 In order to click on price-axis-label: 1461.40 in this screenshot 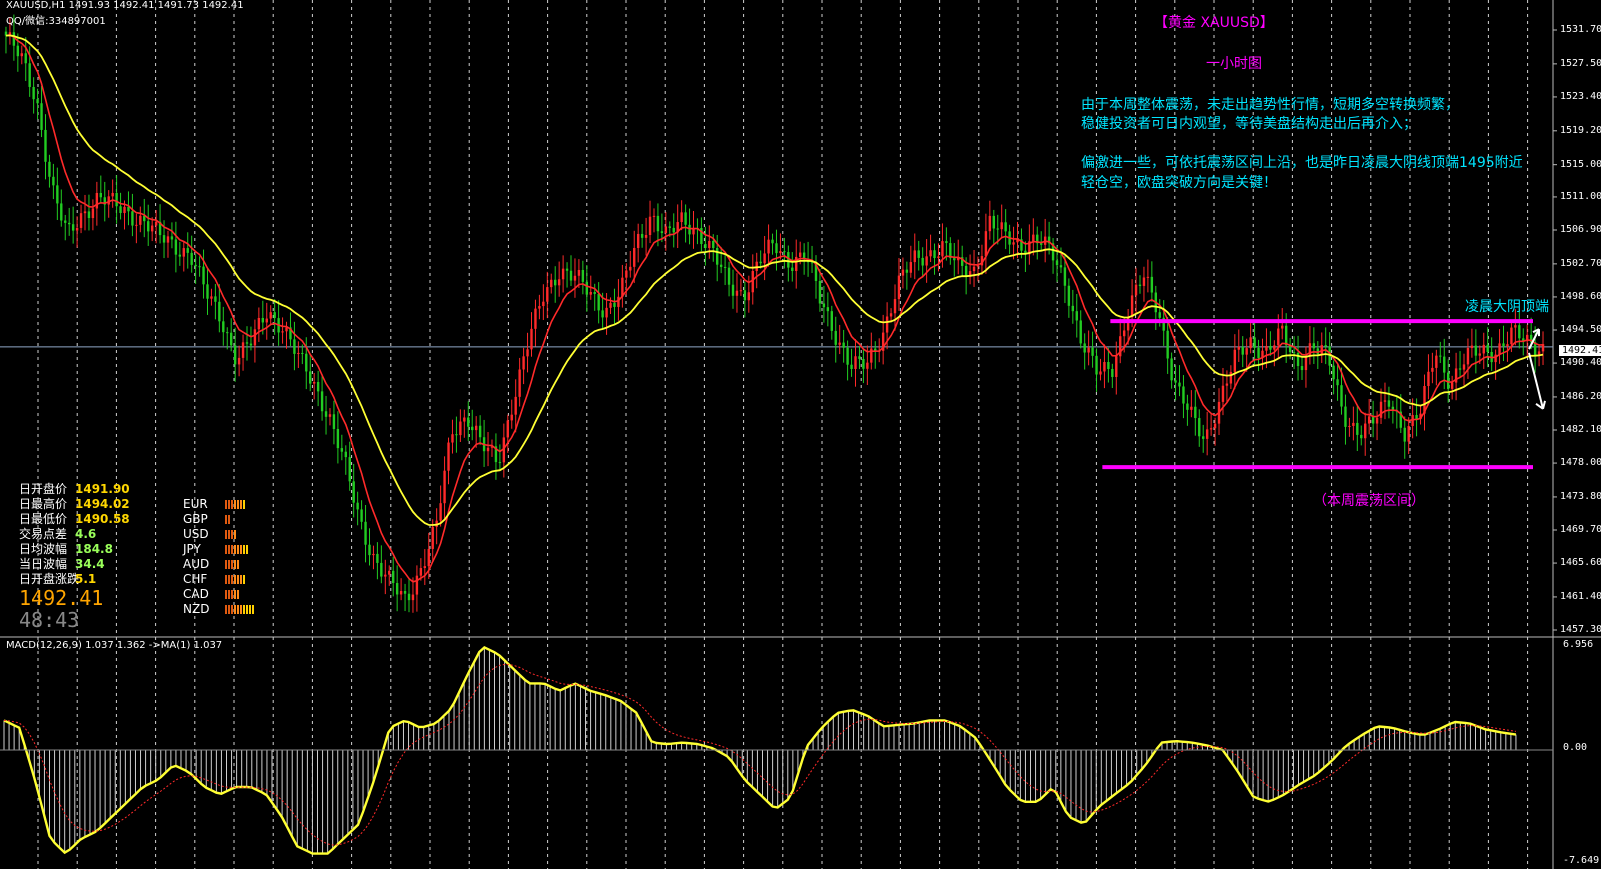, I will do `click(1580, 596)`.